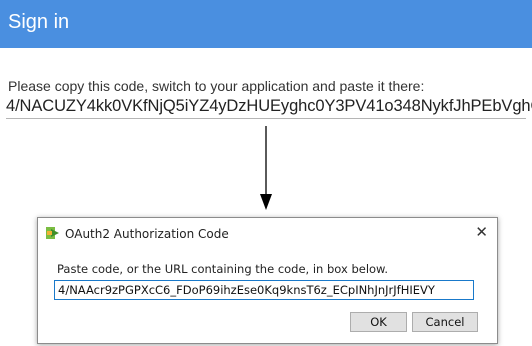 This screenshot has height=346, width=532. What do you see at coordinates (378, 322) in the screenshot?
I see `ok-button: OK` at bounding box center [378, 322].